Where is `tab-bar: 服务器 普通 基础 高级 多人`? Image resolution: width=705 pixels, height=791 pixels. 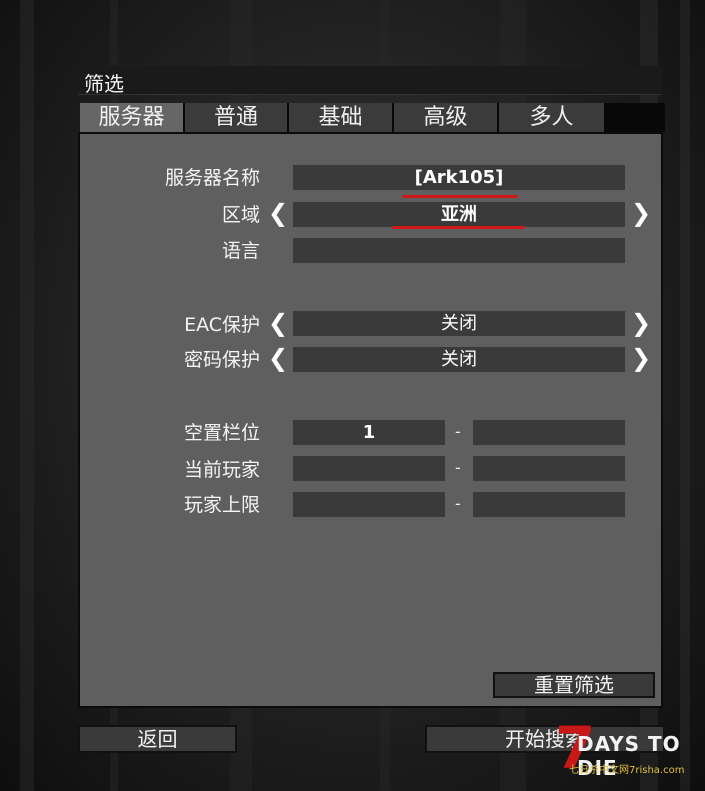 tab-bar: 服务器 普通 基础 高级 多人 is located at coordinates (372, 117).